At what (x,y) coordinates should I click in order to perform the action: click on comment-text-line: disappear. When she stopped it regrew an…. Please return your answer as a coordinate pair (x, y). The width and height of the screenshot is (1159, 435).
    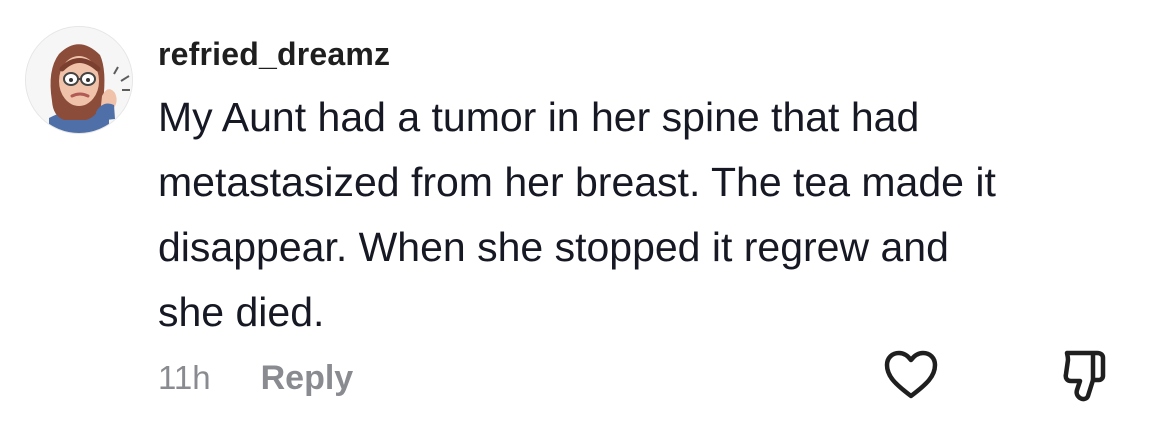
    Looking at the image, I should click on (553, 247).